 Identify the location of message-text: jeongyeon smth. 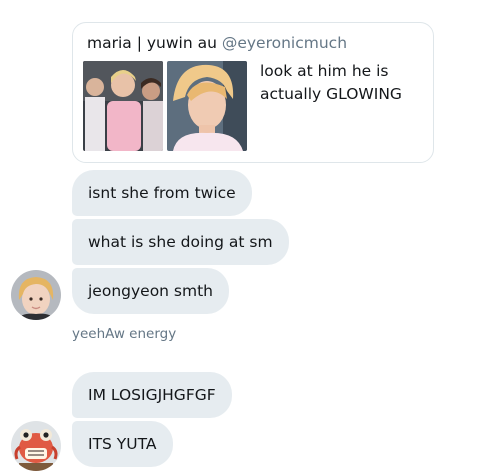
(151, 291).